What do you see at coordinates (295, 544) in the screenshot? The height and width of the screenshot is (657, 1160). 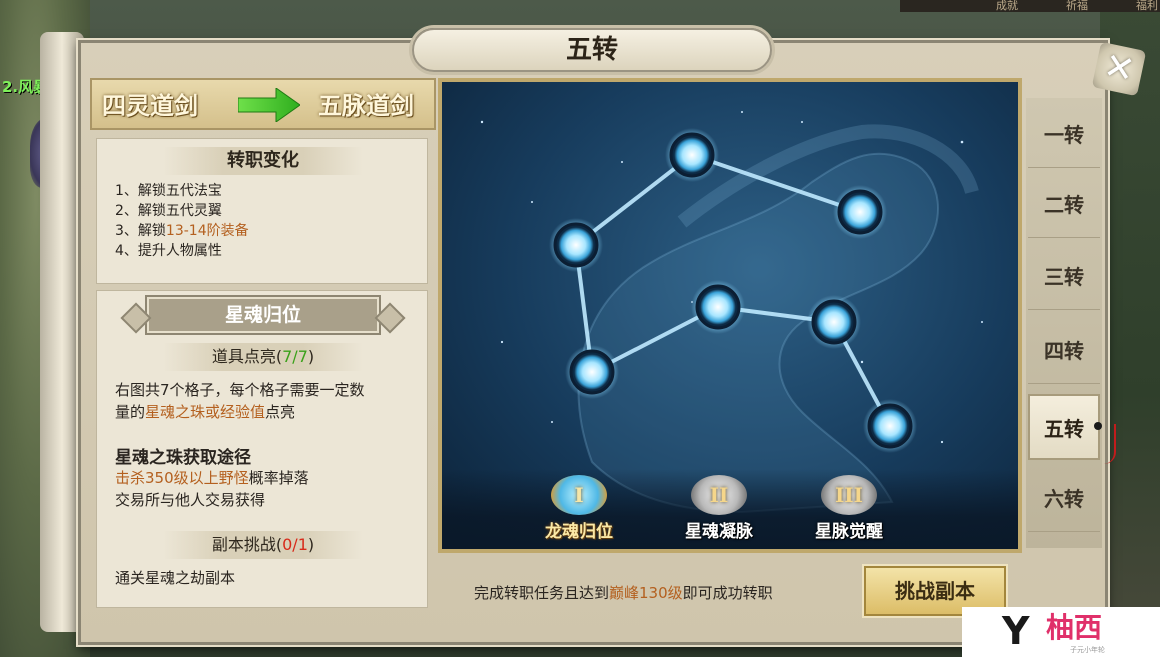 I see `dungeon-count: 0/1` at bounding box center [295, 544].